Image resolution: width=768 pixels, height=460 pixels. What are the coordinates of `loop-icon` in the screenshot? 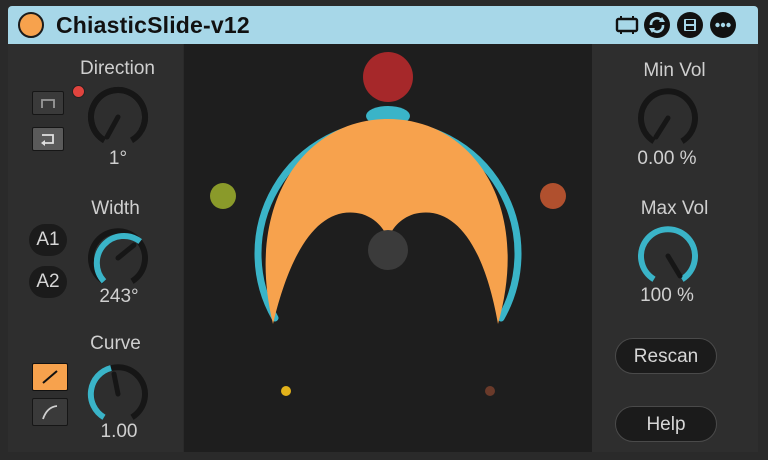 It's located at (47, 140).